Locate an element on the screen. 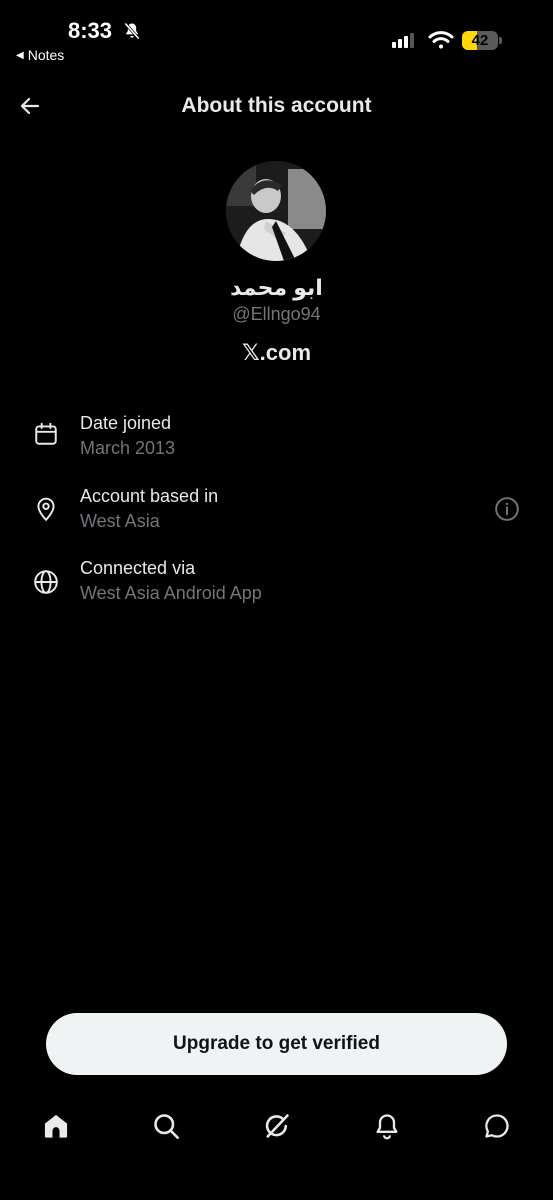 This screenshot has height=1200, width=553. connected-via-value: West Asia Android App is located at coordinates (171, 593).